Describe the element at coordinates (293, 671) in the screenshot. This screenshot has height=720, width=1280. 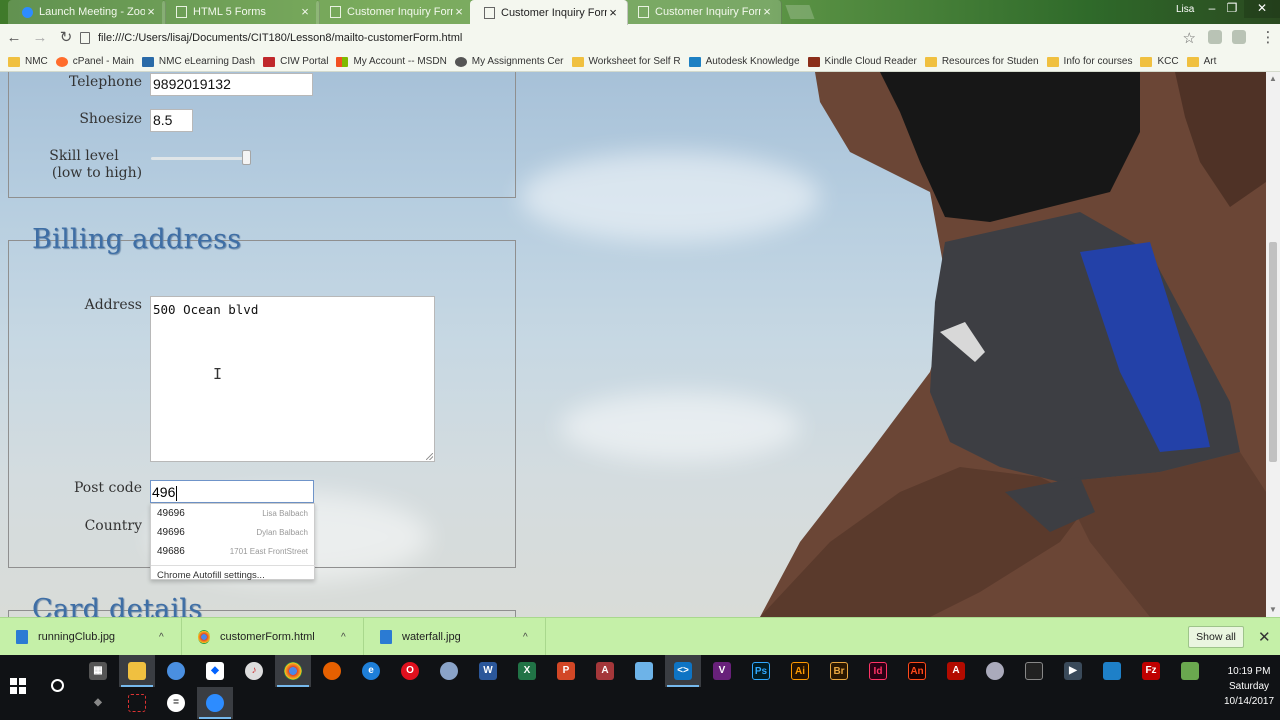
I see `chrome-app` at that location.